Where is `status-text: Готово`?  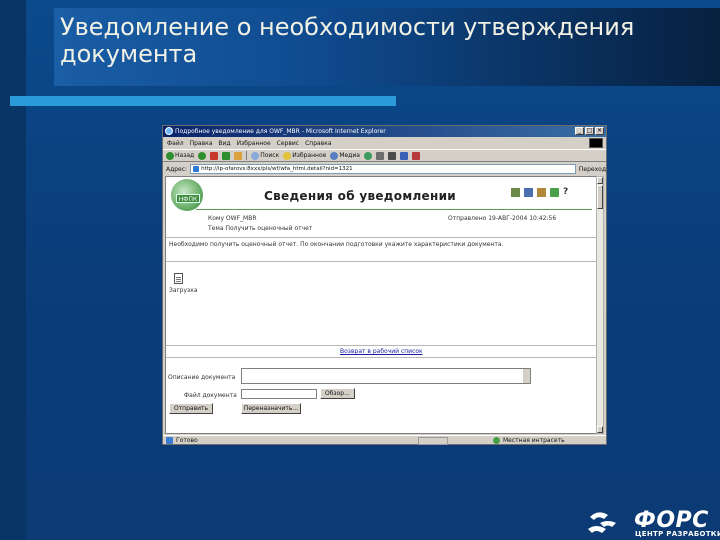 status-text: Готово is located at coordinates (187, 440).